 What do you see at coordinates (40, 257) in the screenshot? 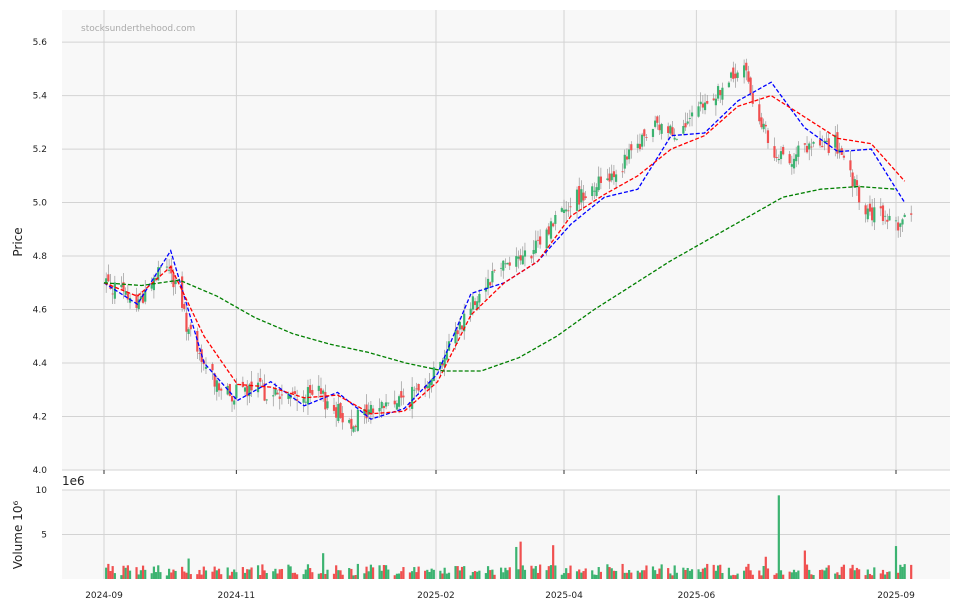
I see `price-y-ticks: 4.0 4.2 4.4 4.6 4.8 5.0 5.2 5.4 5.6` at bounding box center [40, 257].